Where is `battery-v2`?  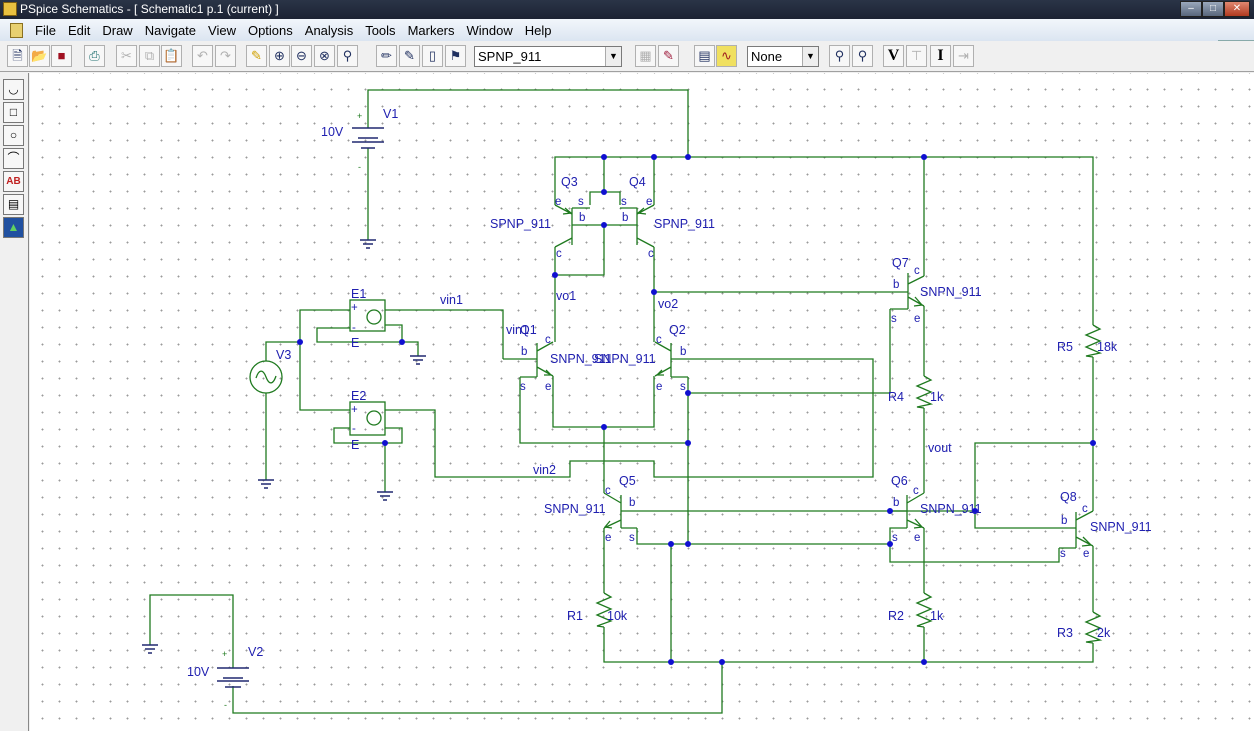 battery-v2 is located at coordinates (233, 677).